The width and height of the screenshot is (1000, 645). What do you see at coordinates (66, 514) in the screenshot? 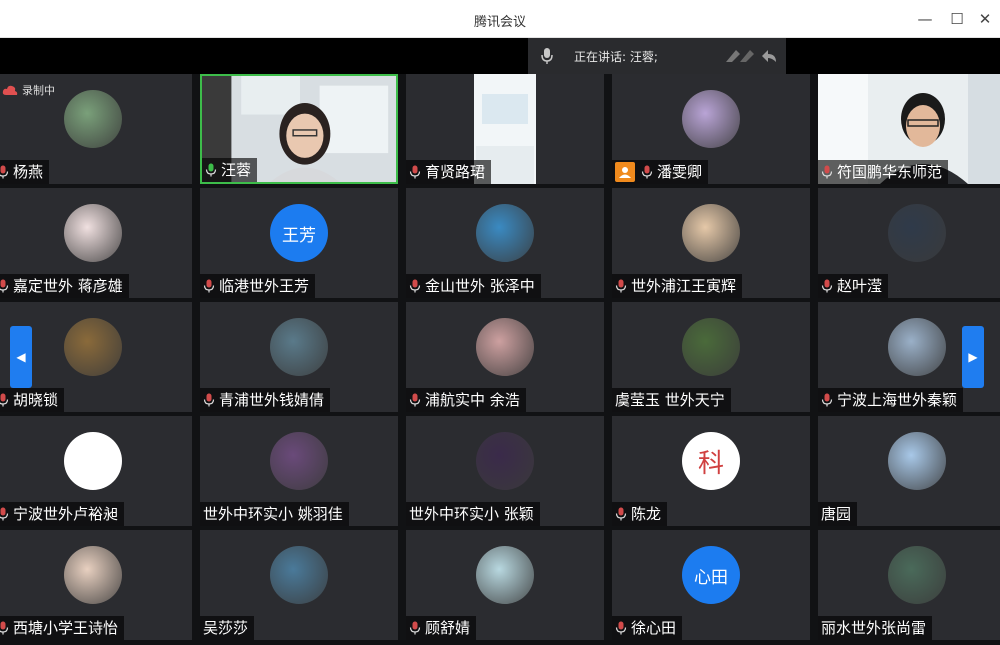
I see `participant-name: 宁波世外卢裕昶` at bounding box center [66, 514].